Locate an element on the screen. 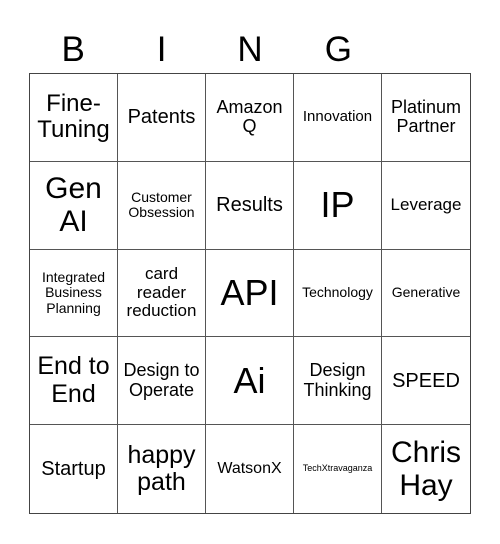 Image resolution: width=500 pixels, height=544 pixels. bingo-cell: Platinum Partner is located at coordinates (426, 118).